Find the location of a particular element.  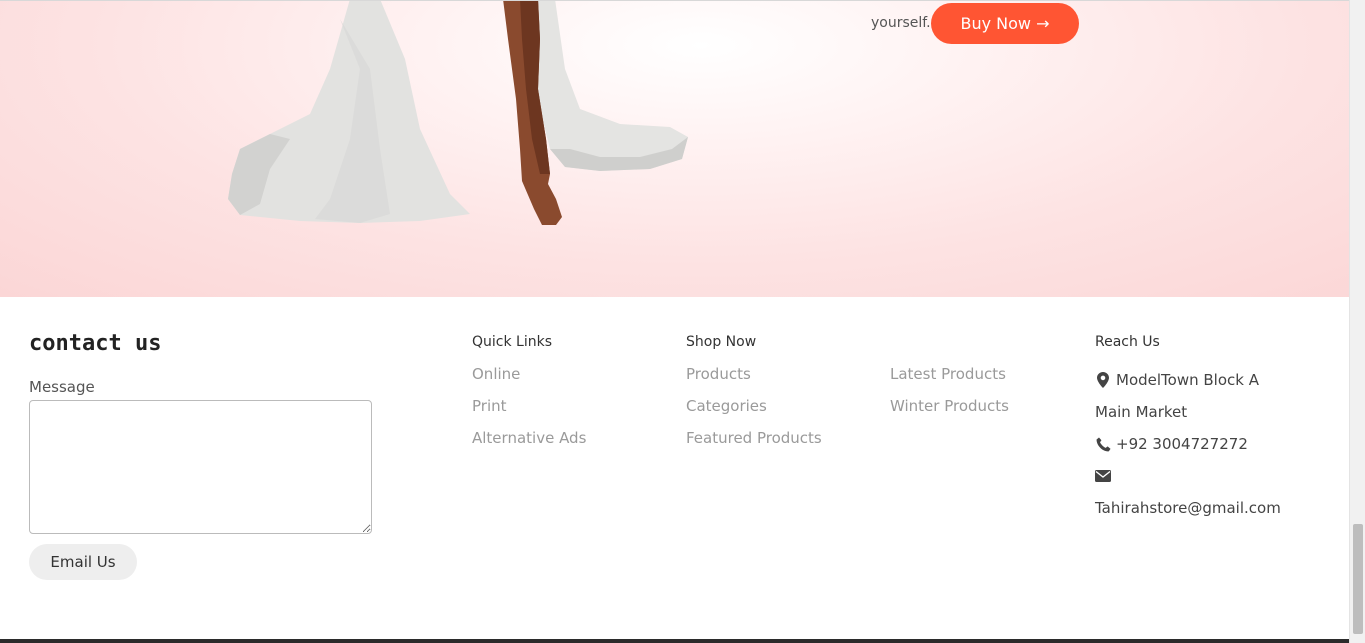

address-line-2: Main Market is located at coordinates (1188, 412).